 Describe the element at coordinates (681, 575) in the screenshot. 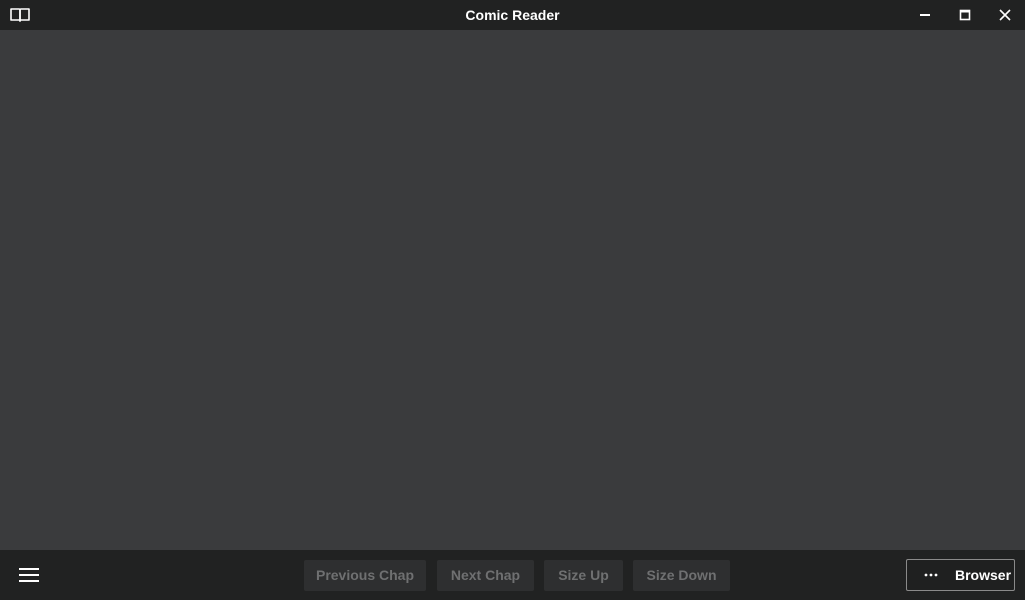

I see `size-down-button: Size Down` at that location.